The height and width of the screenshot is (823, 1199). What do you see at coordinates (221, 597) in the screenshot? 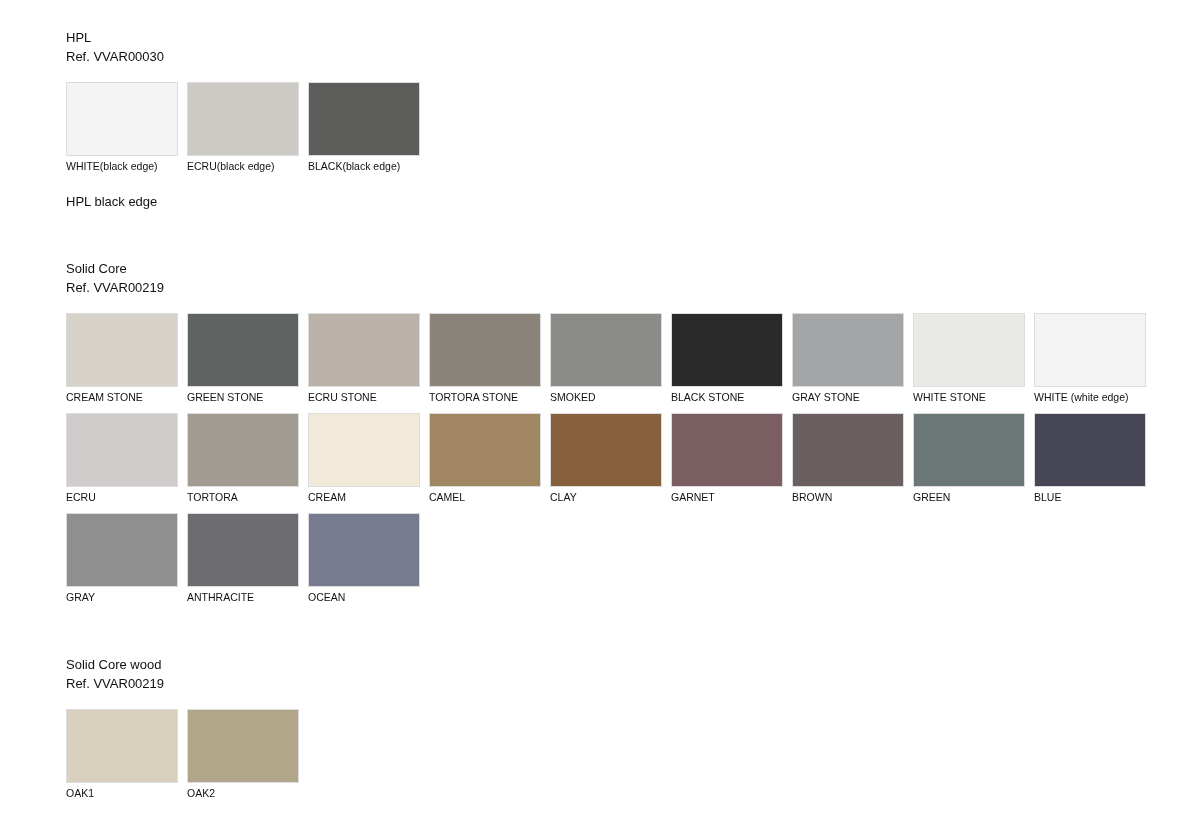
I see `swatch-label: ANTHRACITE` at bounding box center [221, 597].